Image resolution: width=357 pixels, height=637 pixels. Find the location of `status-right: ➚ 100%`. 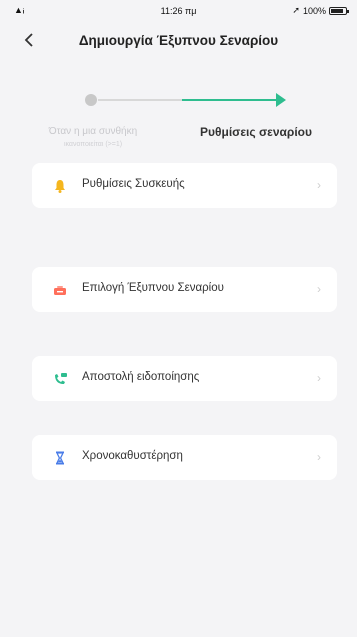

status-right: ➚ 100% is located at coordinates (320, 10).